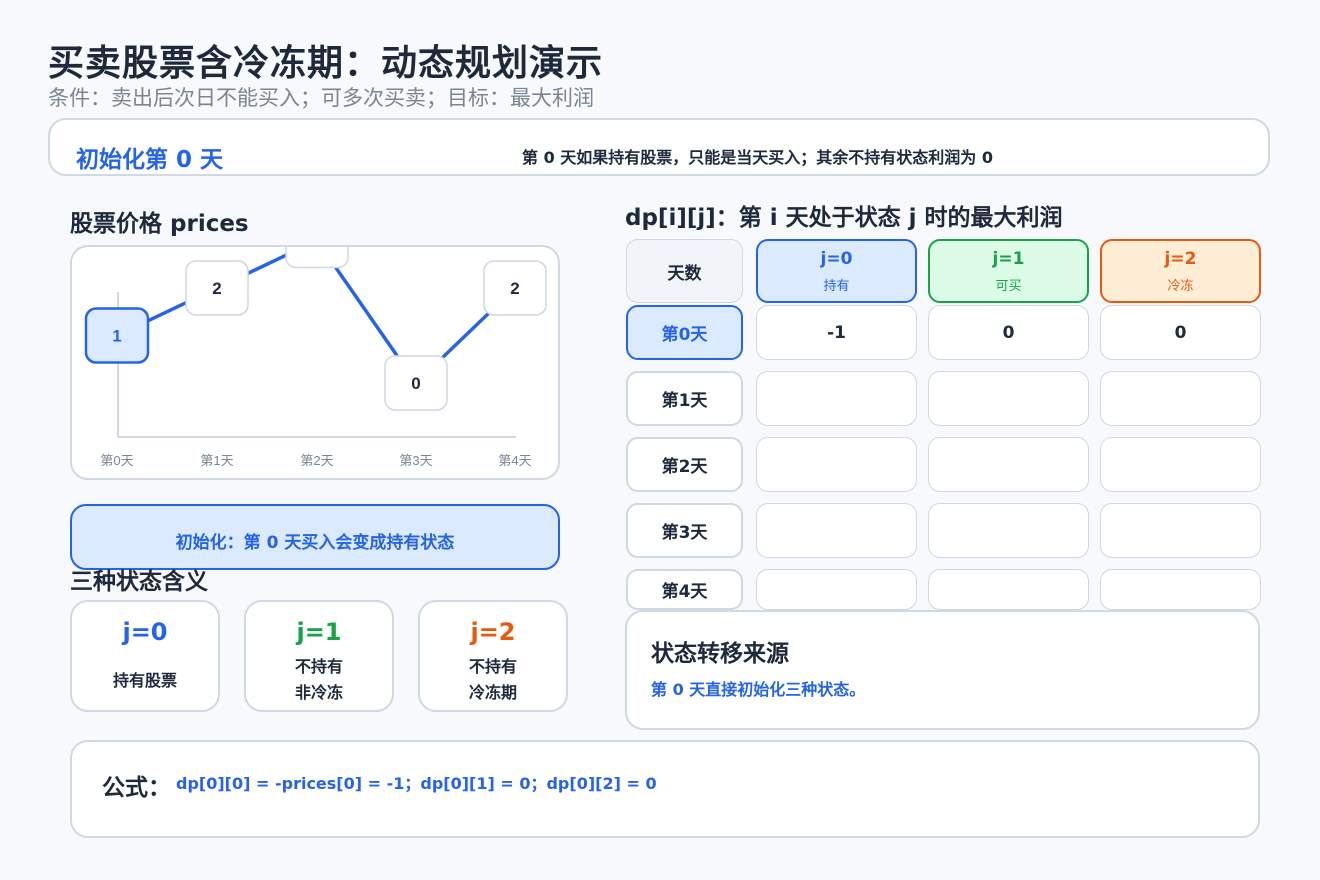  What do you see at coordinates (144, 680) in the screenshot?
I see `state-desc: 持有股票` at bounding box center [144, 680].